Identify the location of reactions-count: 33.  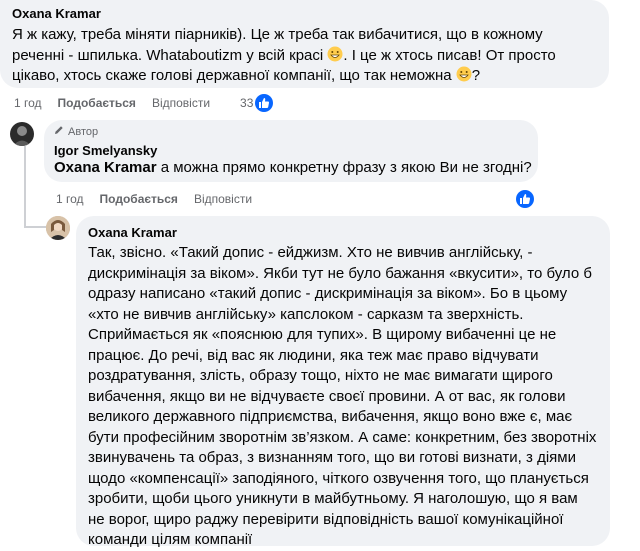
(246, 103).